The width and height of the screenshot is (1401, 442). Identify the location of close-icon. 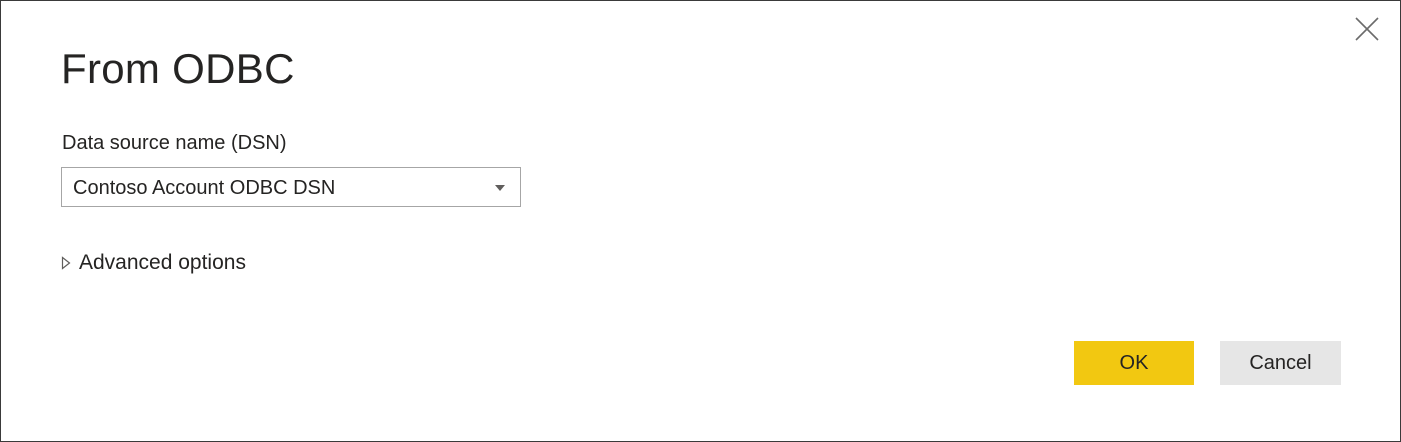
(1367, 29).